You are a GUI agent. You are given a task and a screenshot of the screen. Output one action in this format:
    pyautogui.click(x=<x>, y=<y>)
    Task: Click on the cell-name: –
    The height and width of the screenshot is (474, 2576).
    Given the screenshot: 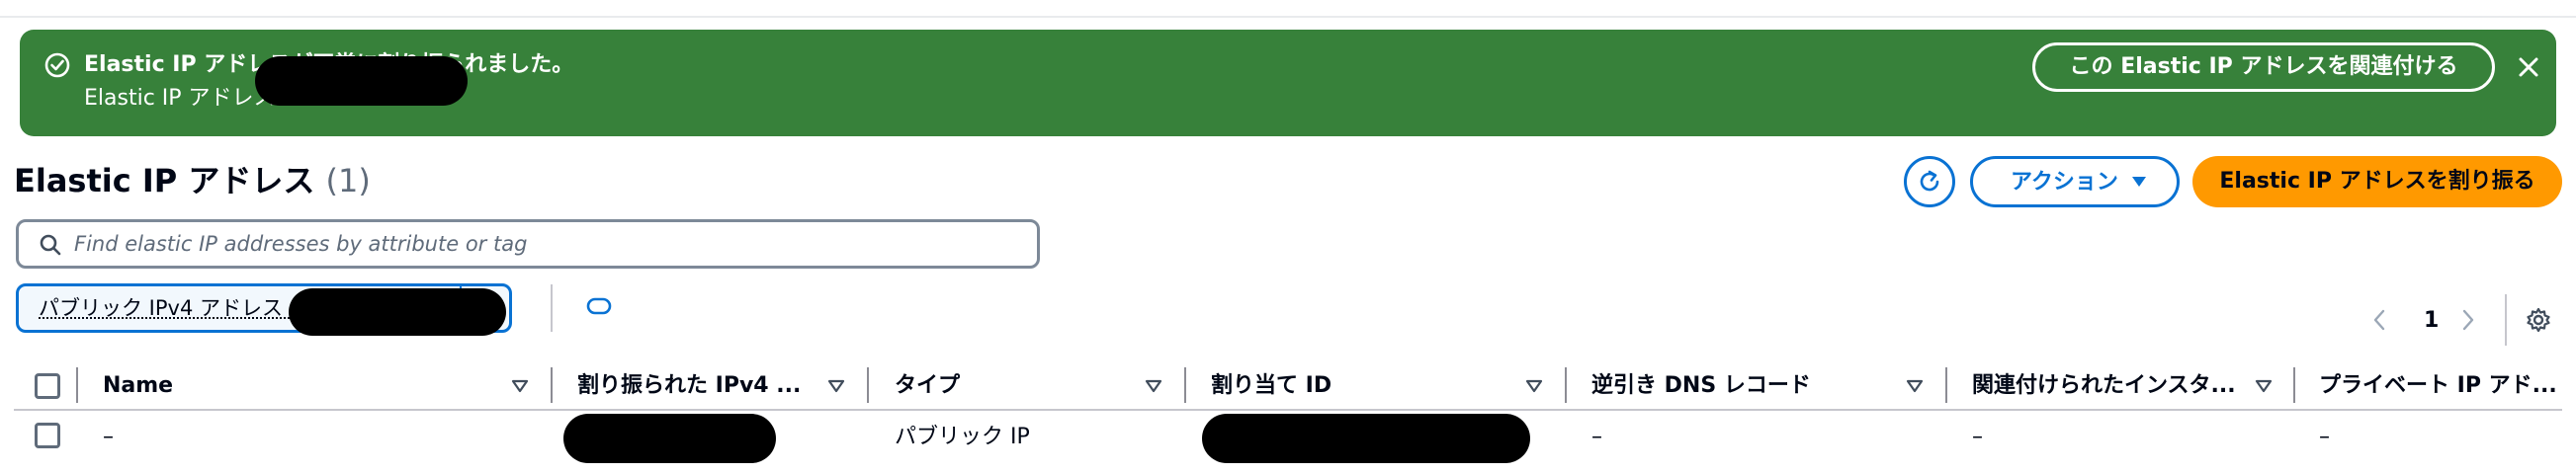 What is the action you would take?
    pyautogui.click(x=108, y=437)
    